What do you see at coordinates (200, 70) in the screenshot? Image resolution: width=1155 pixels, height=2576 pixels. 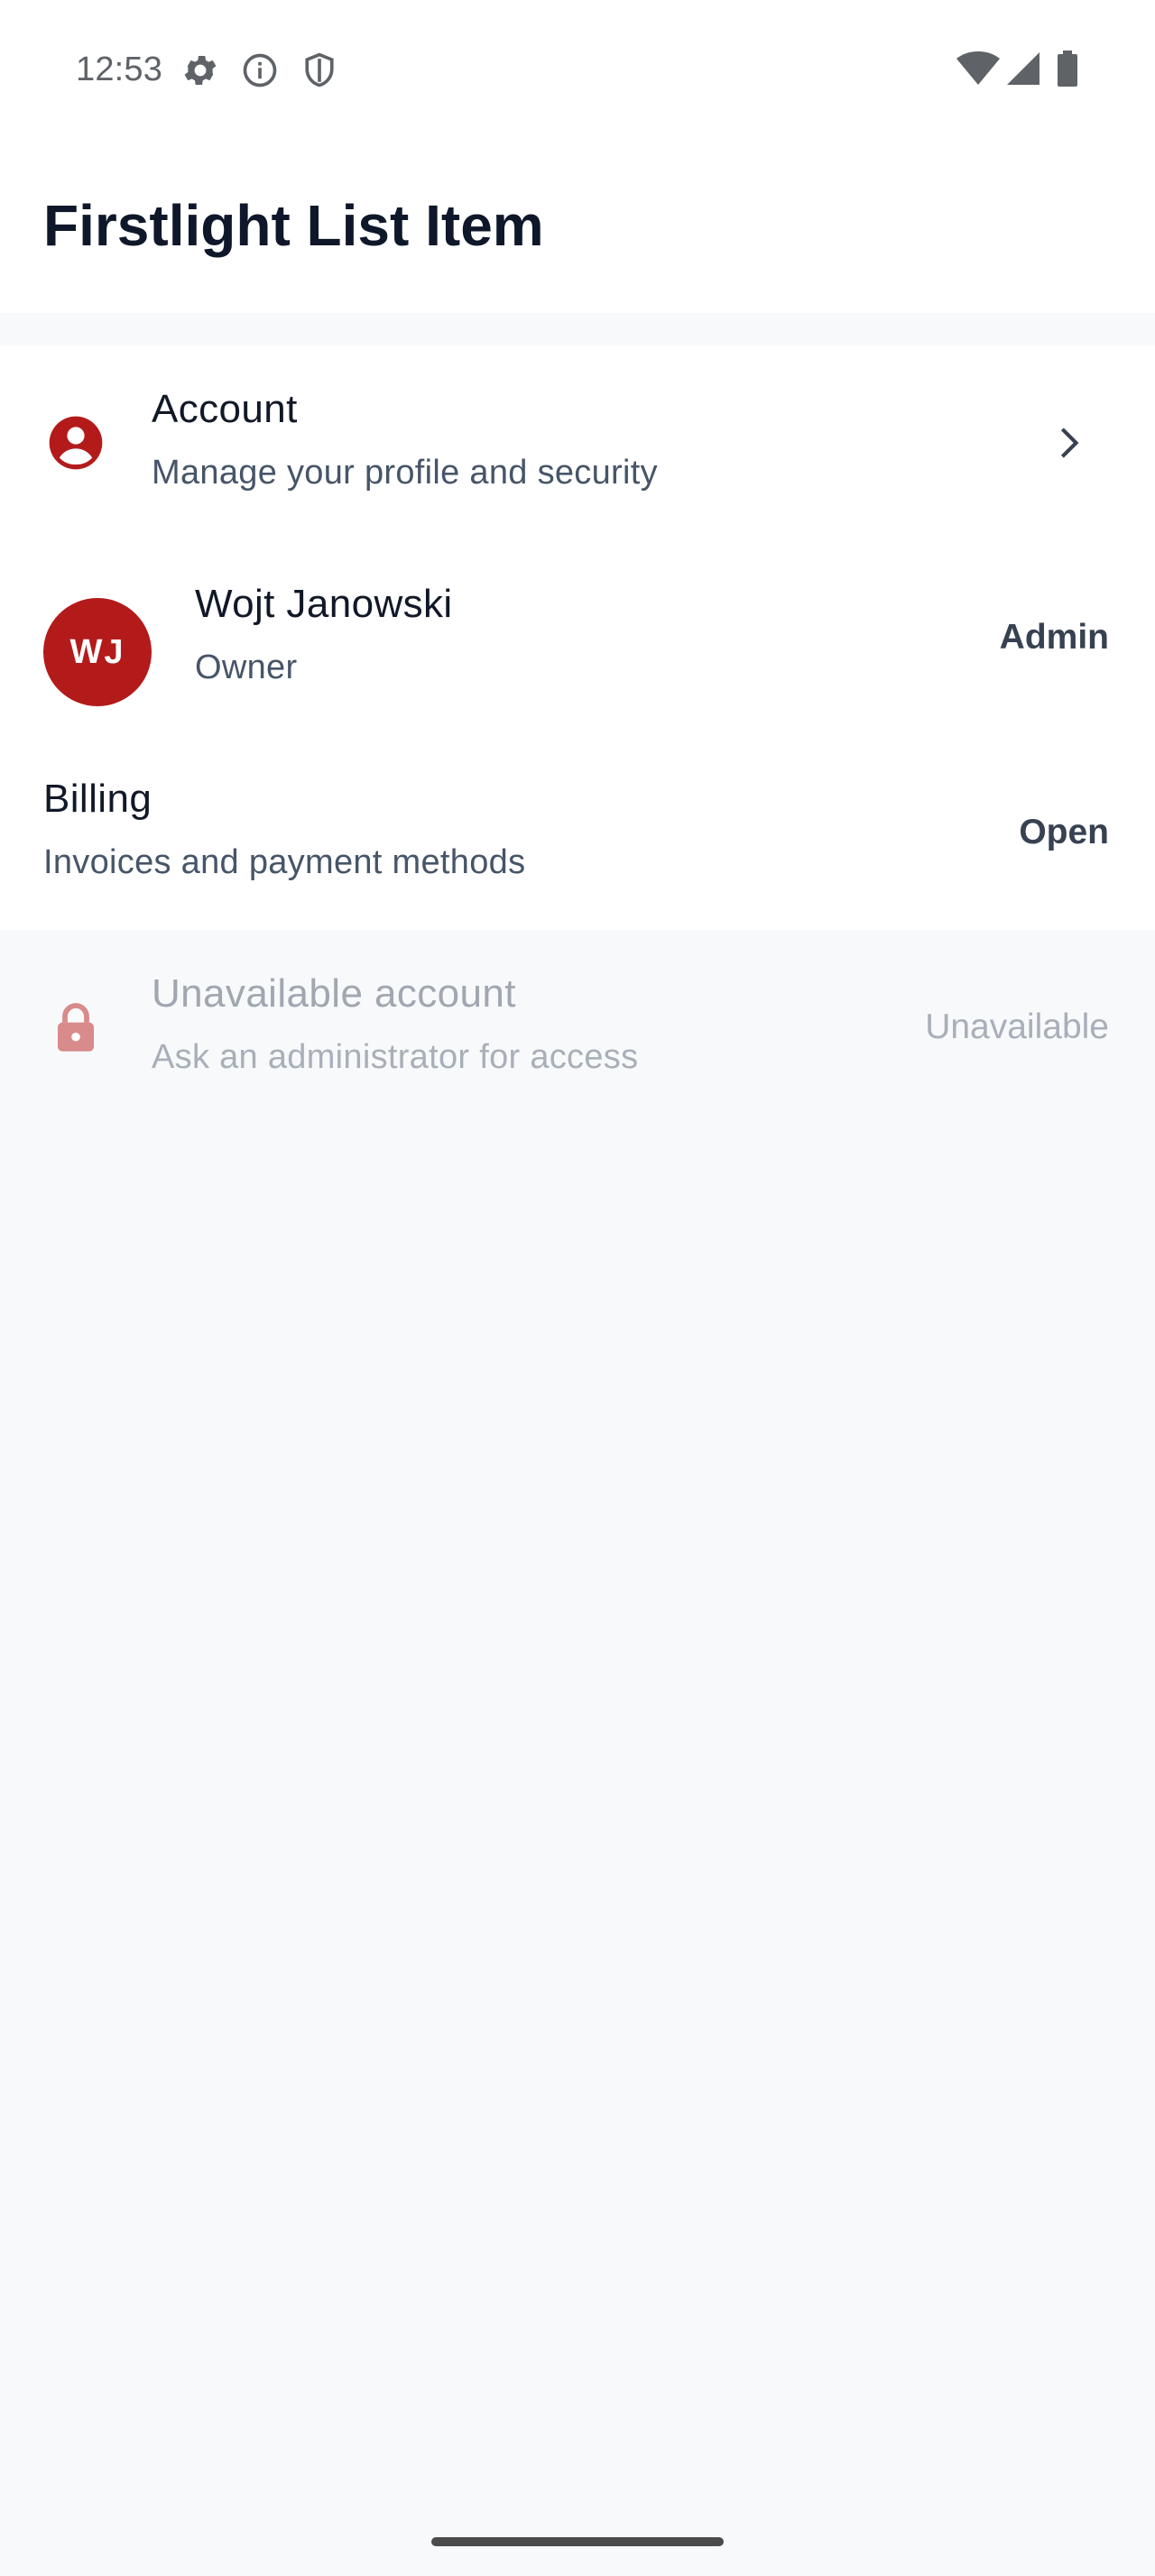 I see `settings-gear-icon` at bounding box center [200, 70].